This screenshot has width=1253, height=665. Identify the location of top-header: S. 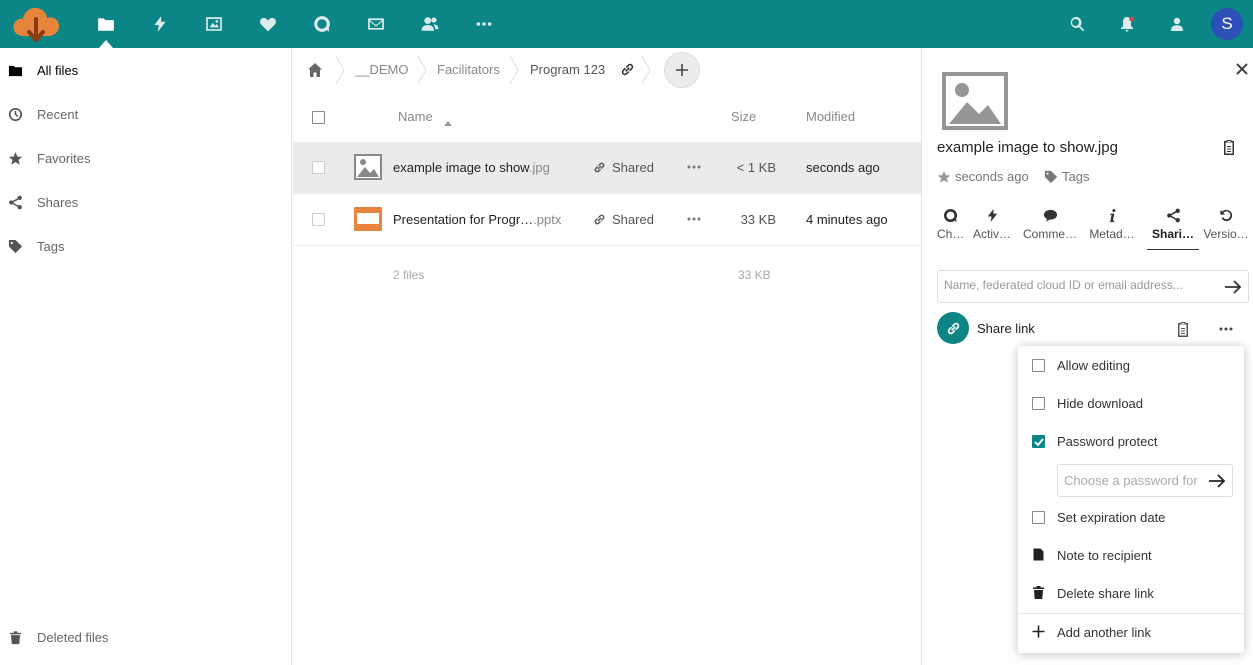
(626, 24).